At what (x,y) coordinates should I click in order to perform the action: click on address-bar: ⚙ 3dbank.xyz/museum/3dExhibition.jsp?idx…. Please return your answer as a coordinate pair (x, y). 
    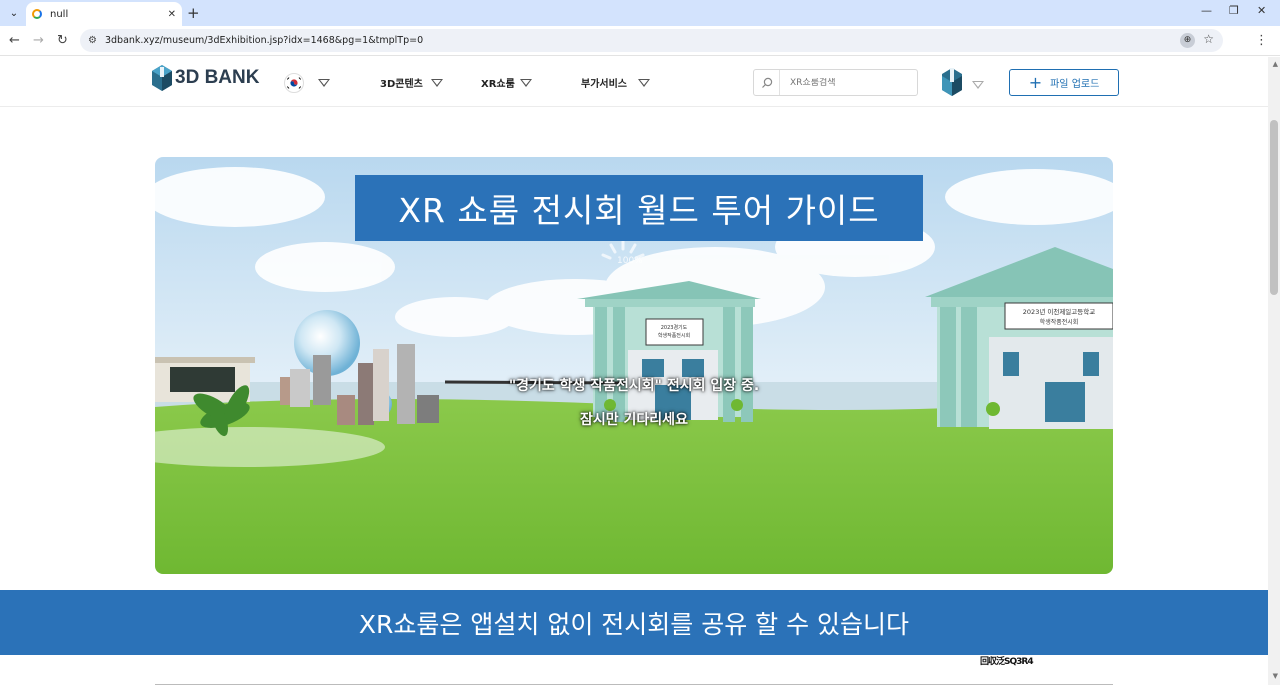
    Looking at the image, I should click on (651, 40).